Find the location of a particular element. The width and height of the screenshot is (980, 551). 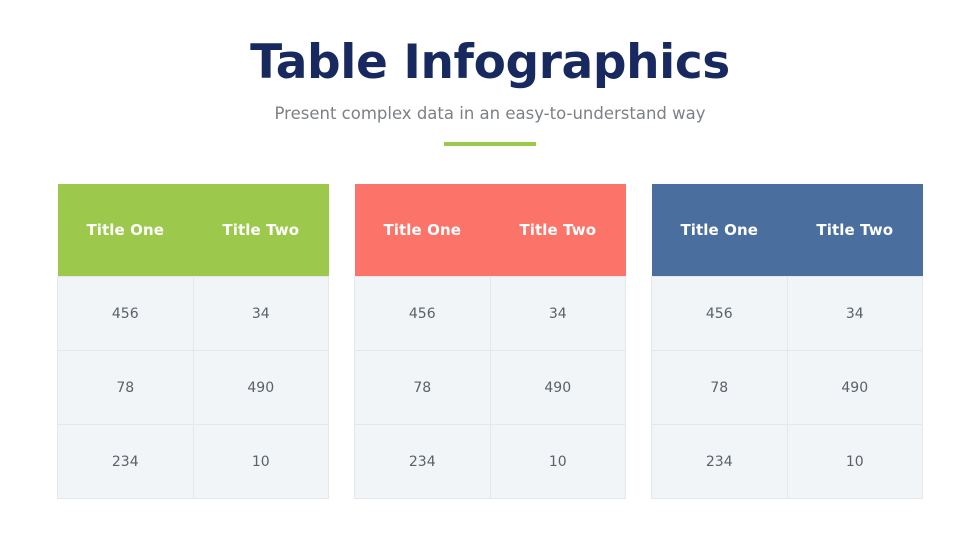

title-accent-divider is located at coordinates (490, 144).